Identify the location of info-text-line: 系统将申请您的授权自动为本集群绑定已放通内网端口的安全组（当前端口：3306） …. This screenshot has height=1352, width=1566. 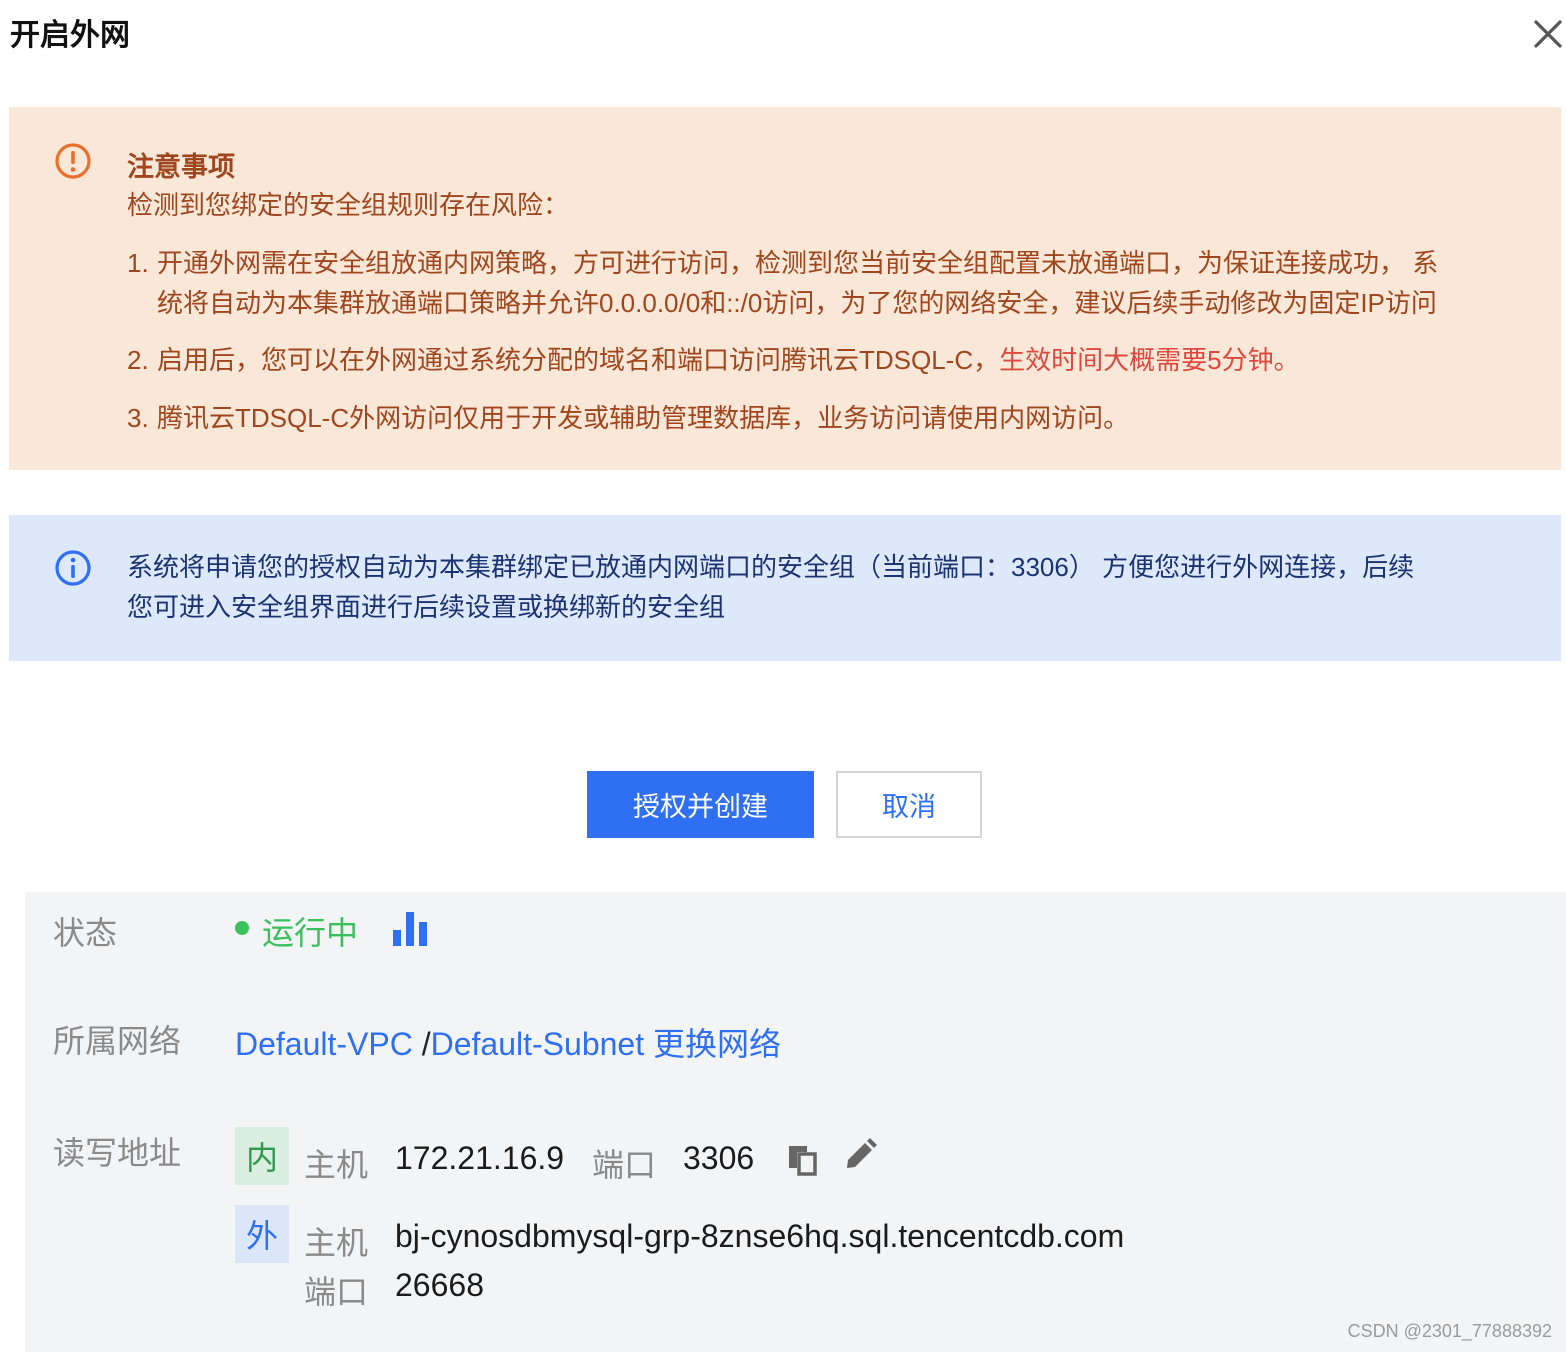
(771, 567).